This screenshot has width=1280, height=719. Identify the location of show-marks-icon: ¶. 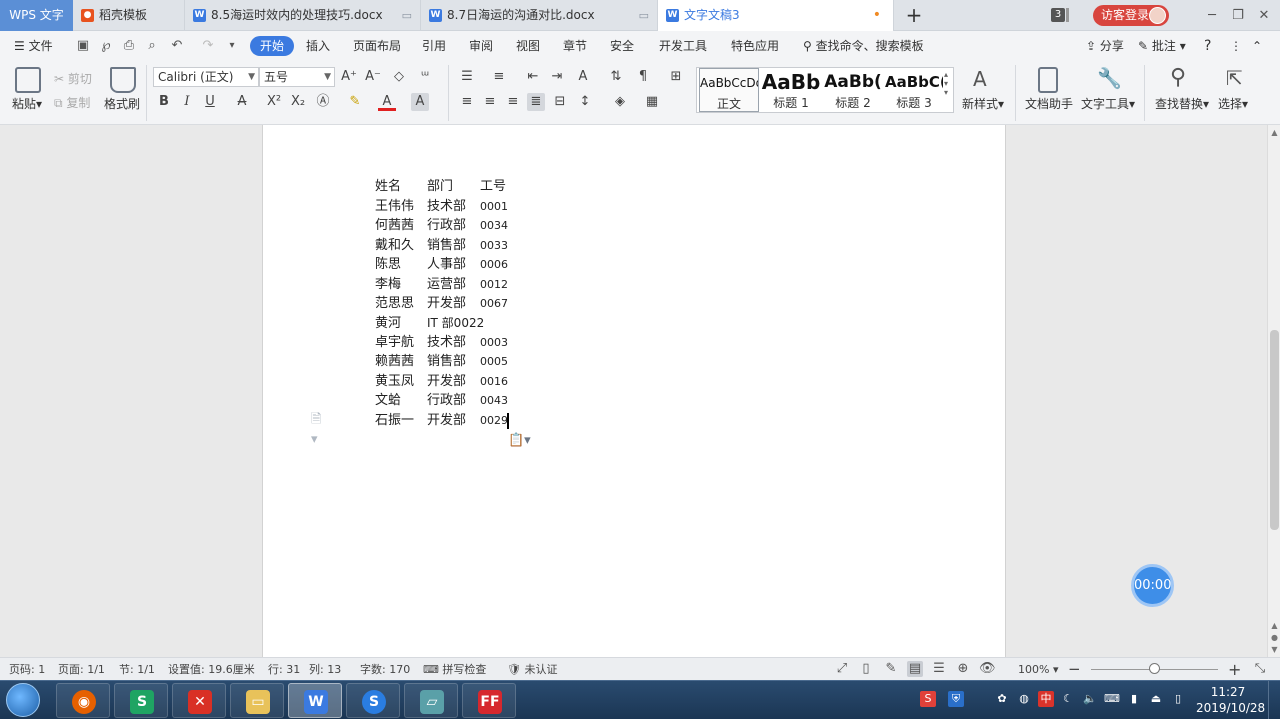
(643, 77).